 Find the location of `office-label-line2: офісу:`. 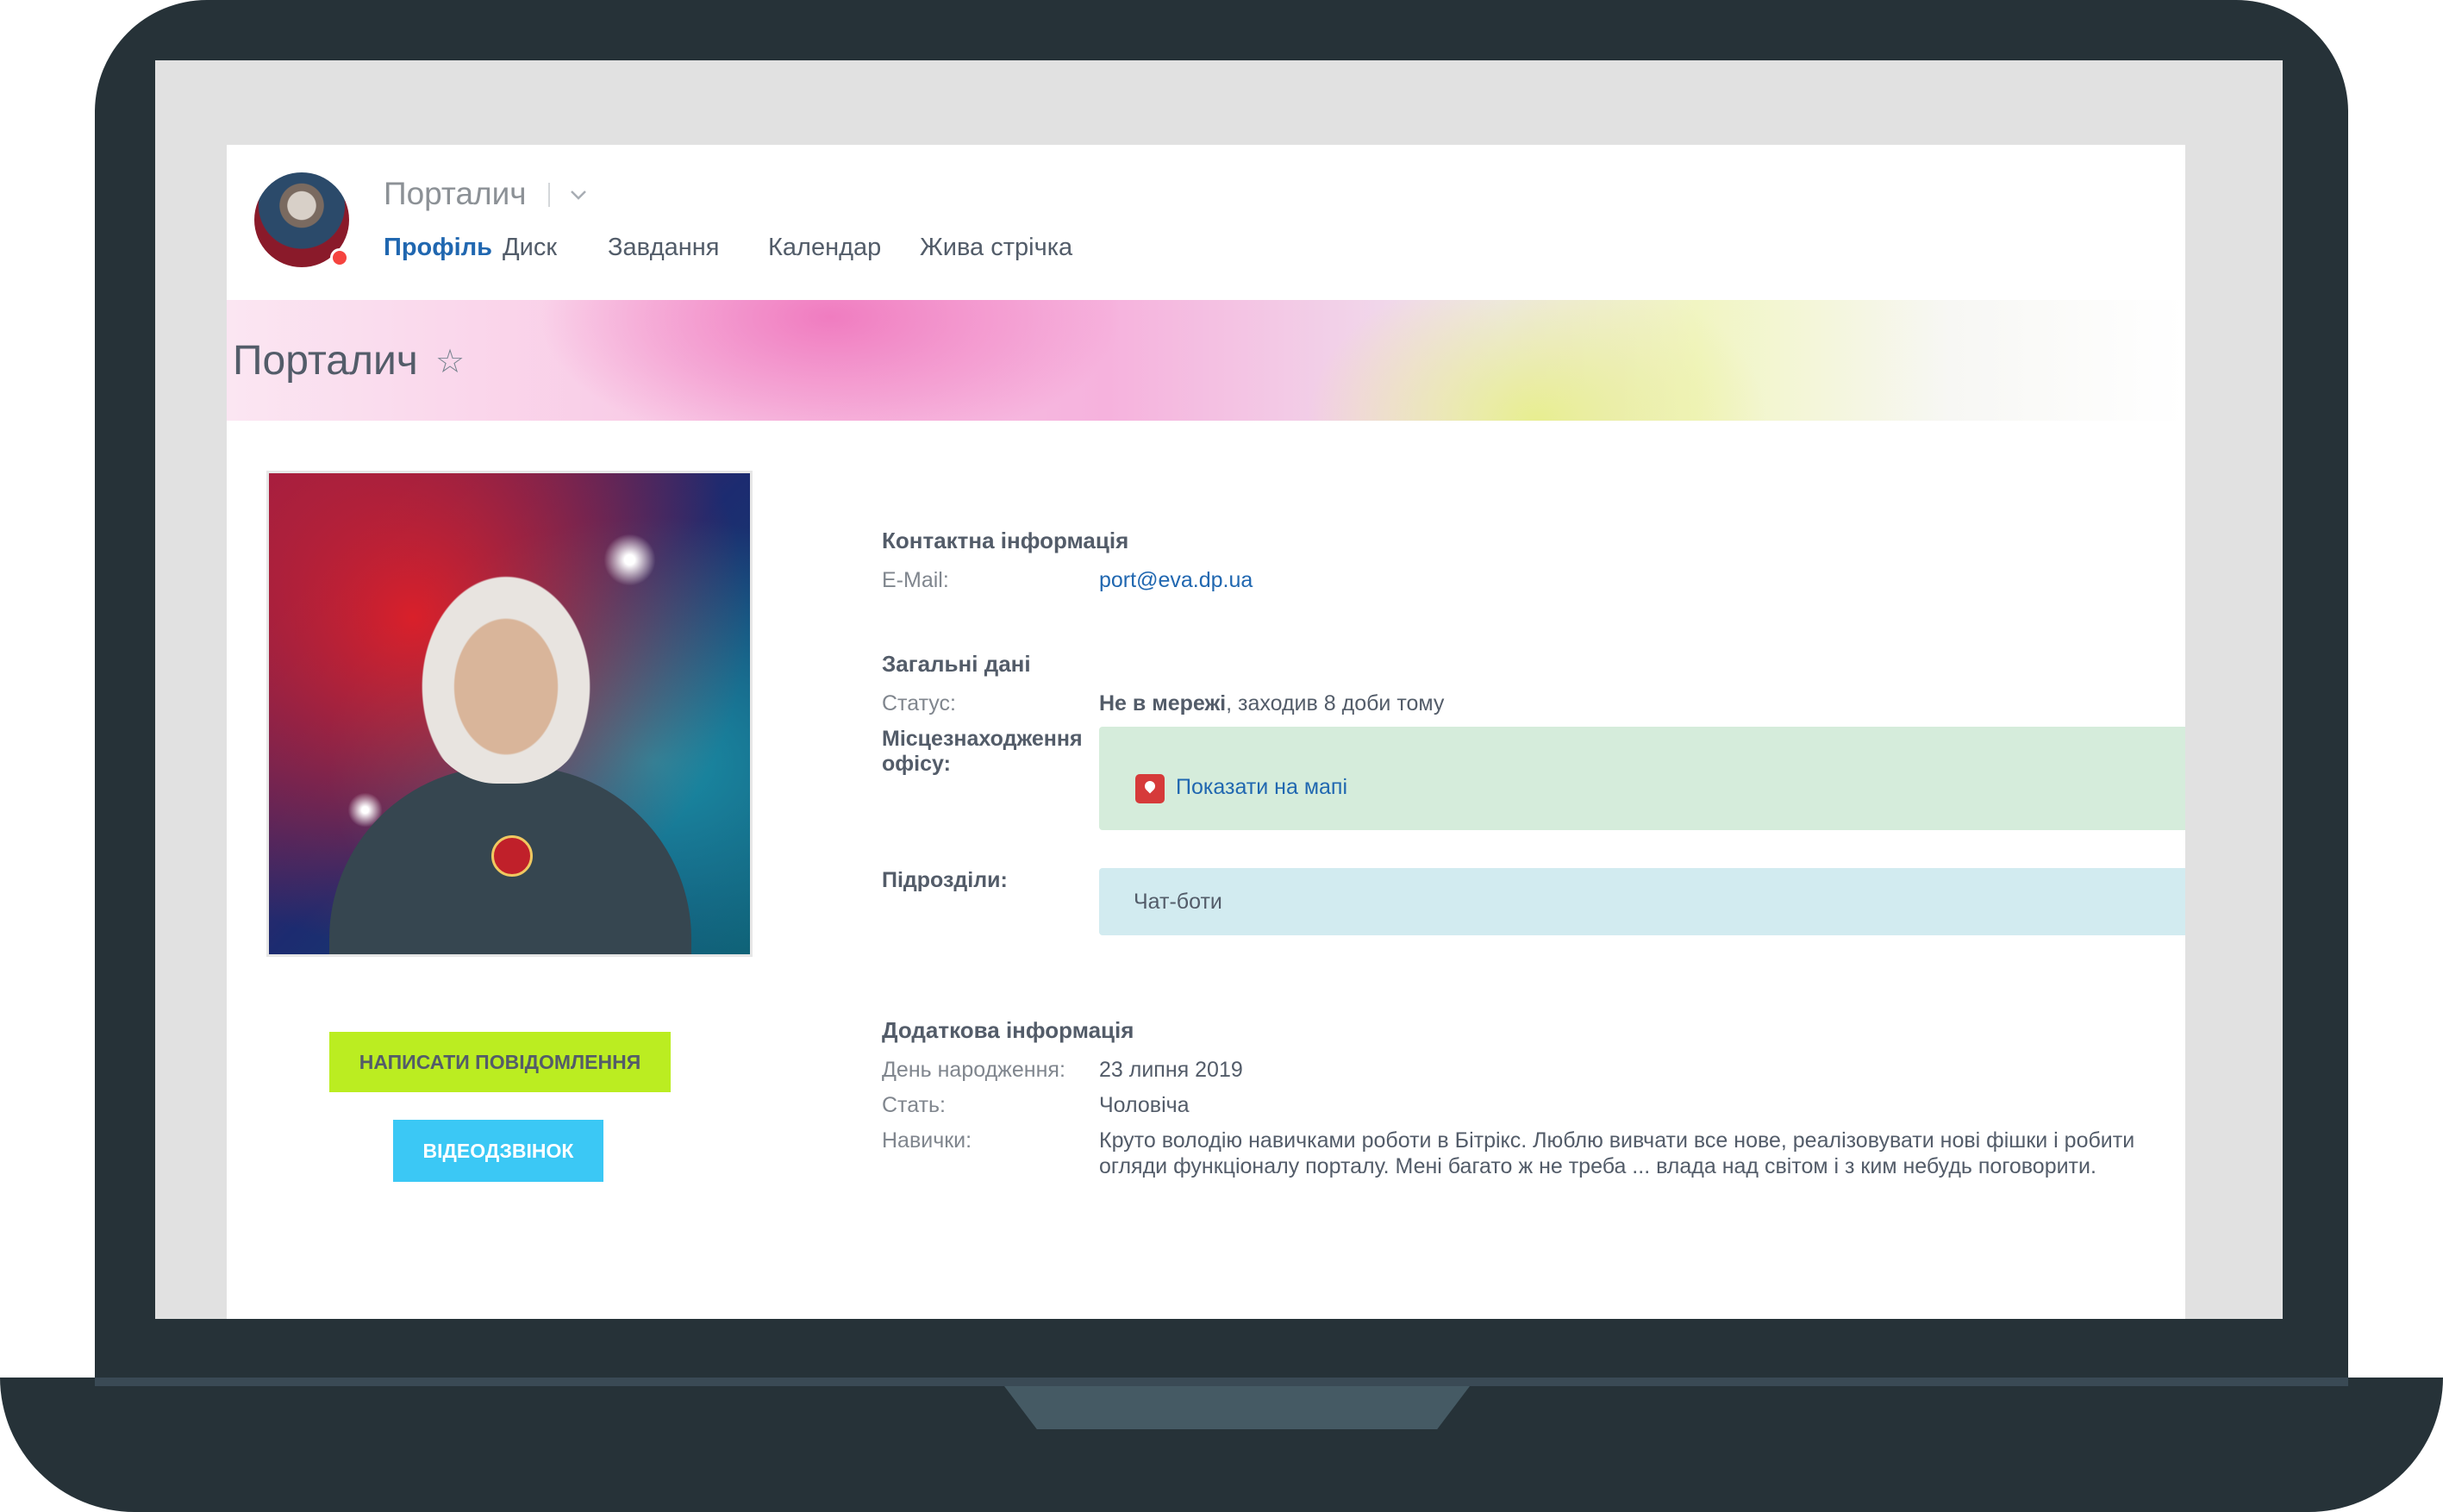

office-label-line2: офісу: is located at coordinates (916, 764).